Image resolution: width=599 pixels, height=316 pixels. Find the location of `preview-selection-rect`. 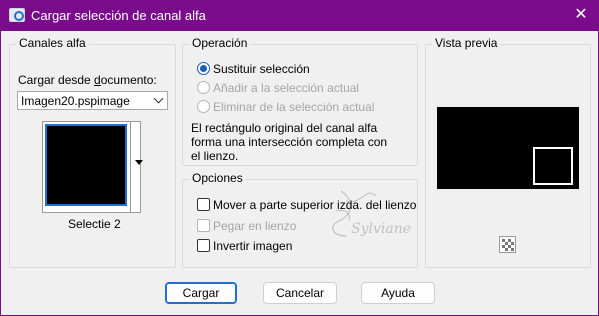

preview-selection-rect is located at coordinates (553, 166).